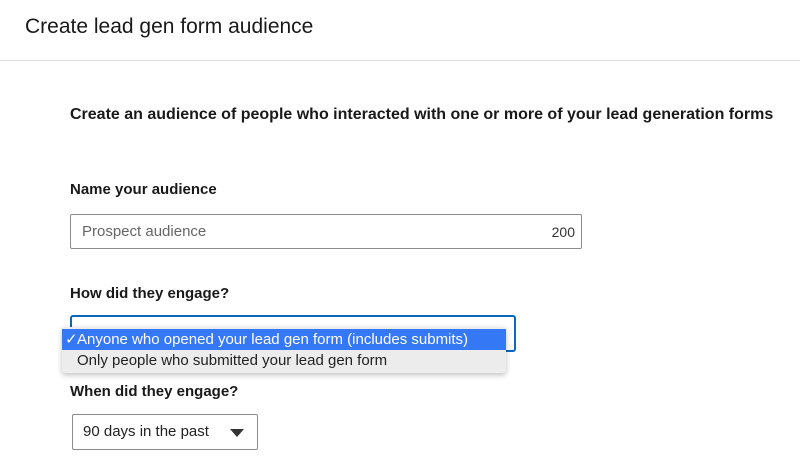  I want to click on page-header: Create lead gen form audience, so click(400, 30).